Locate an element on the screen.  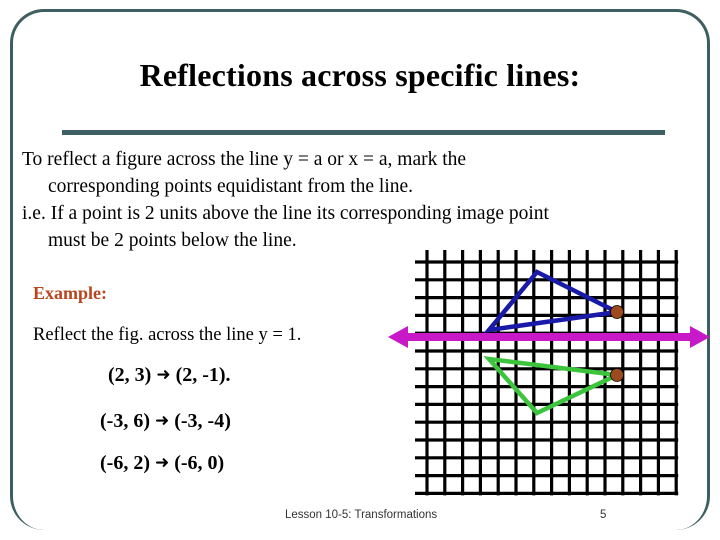
coordinate-mapping-row: (-3, 6) ➜ (-3, -4) is located at coordinates (165, 421).